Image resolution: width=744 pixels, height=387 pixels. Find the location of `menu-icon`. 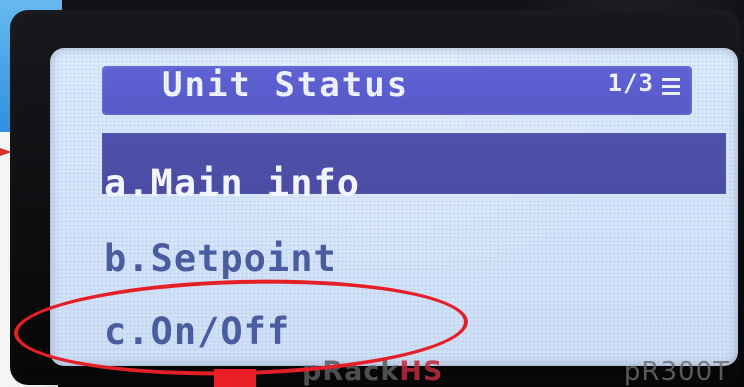

menu-icon is located at coordinates (671, 87).